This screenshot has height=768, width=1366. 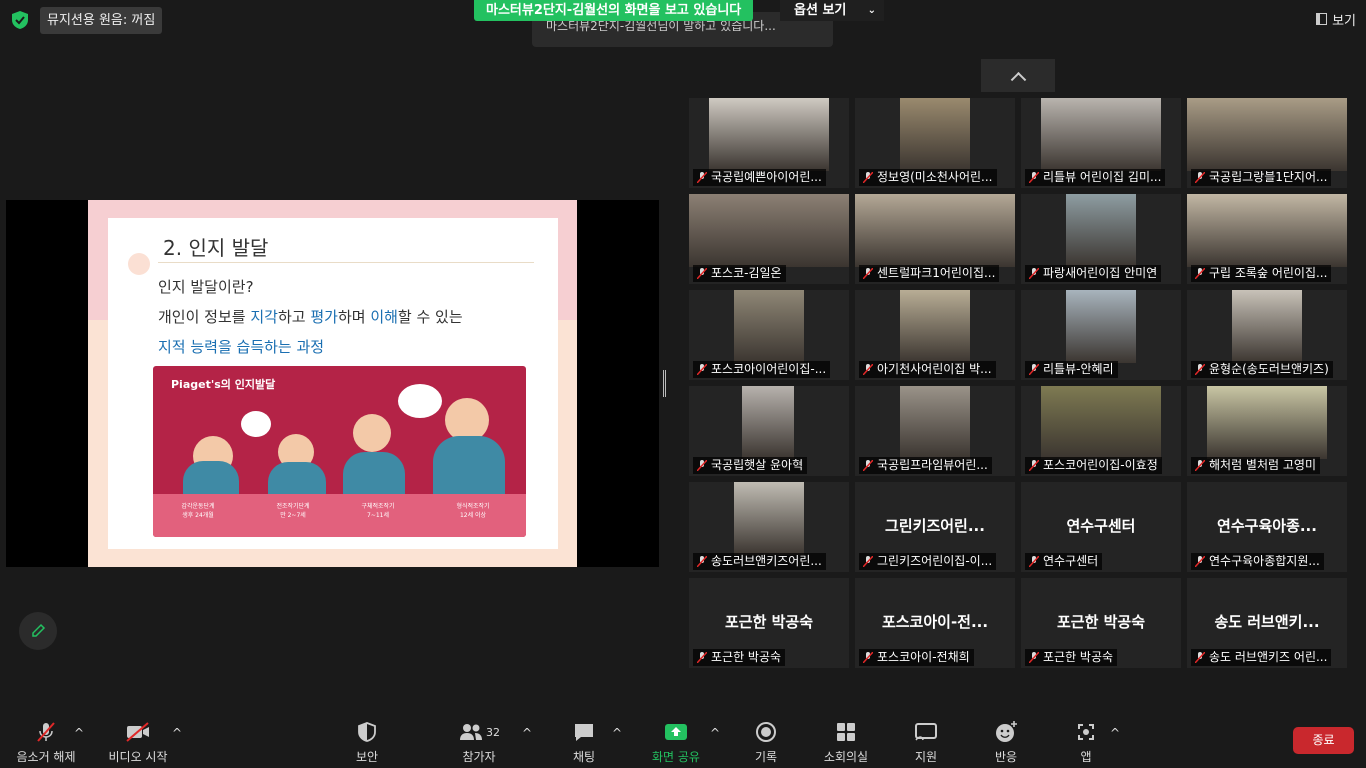 I want to click on video-off-icon, so click(x=137, y=732).